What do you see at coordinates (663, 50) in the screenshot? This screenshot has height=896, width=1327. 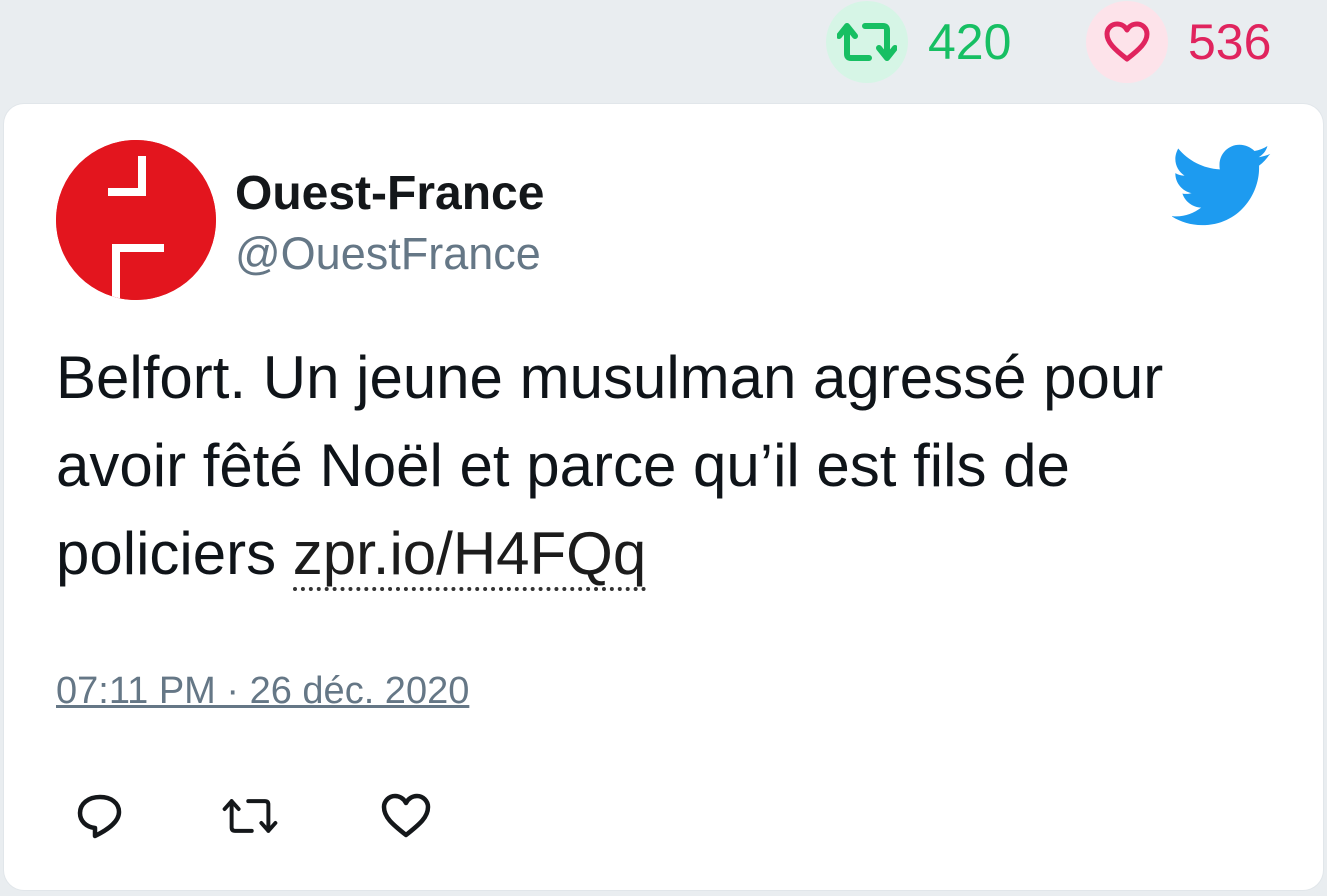 I see `engagement-bar: 420 536` at bounding box center [663, 50].